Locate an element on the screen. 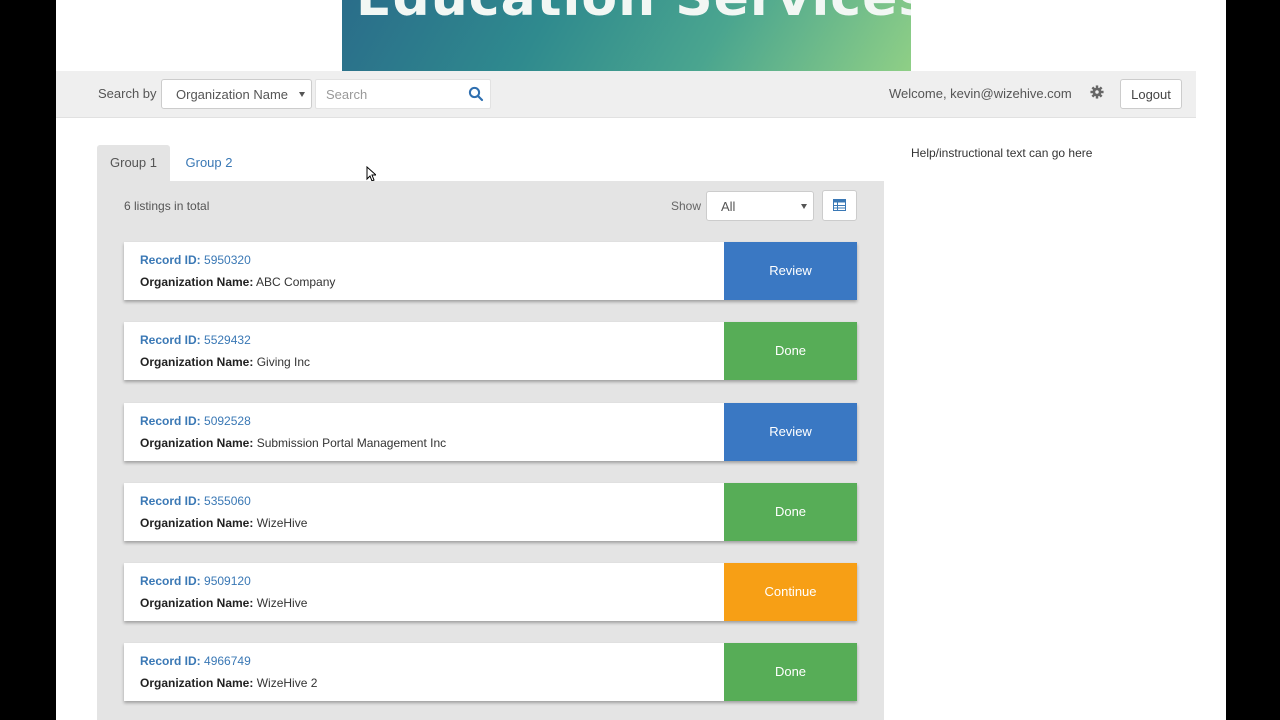 Image resolution: width=1280 pixels, height=720 pixels. organization-name-value: WizeHive 2 is located at coordinates (287, 683).